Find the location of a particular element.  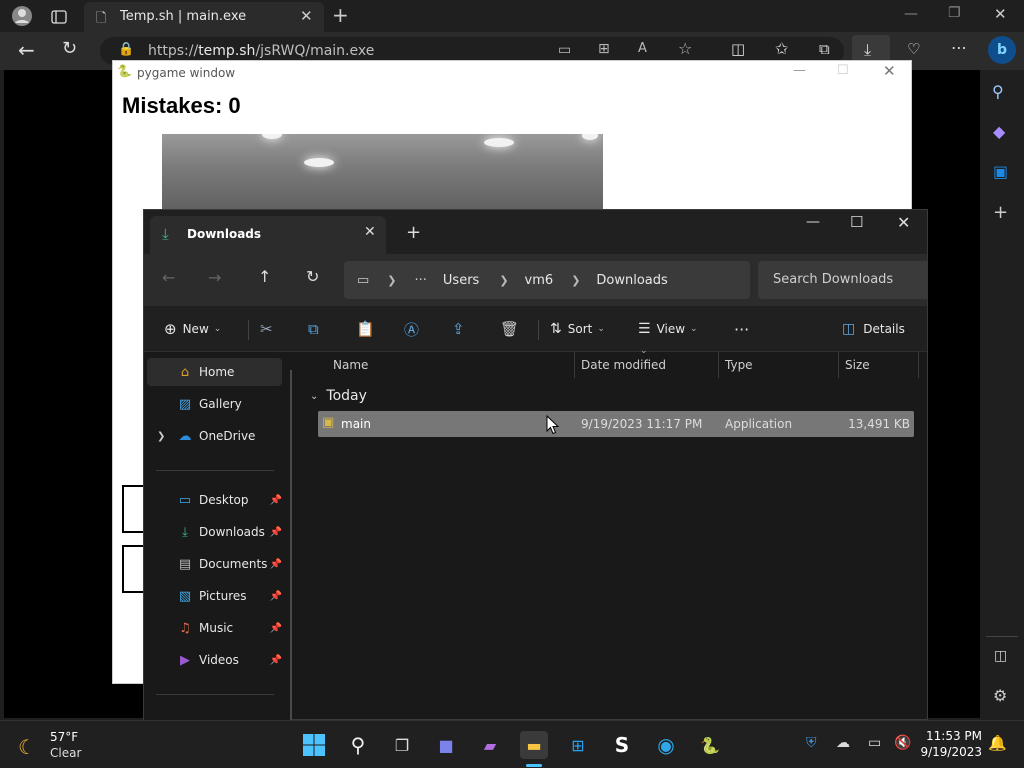

sort-button: ⇅ Sort ⌄ is located at coordinates (577, 329).